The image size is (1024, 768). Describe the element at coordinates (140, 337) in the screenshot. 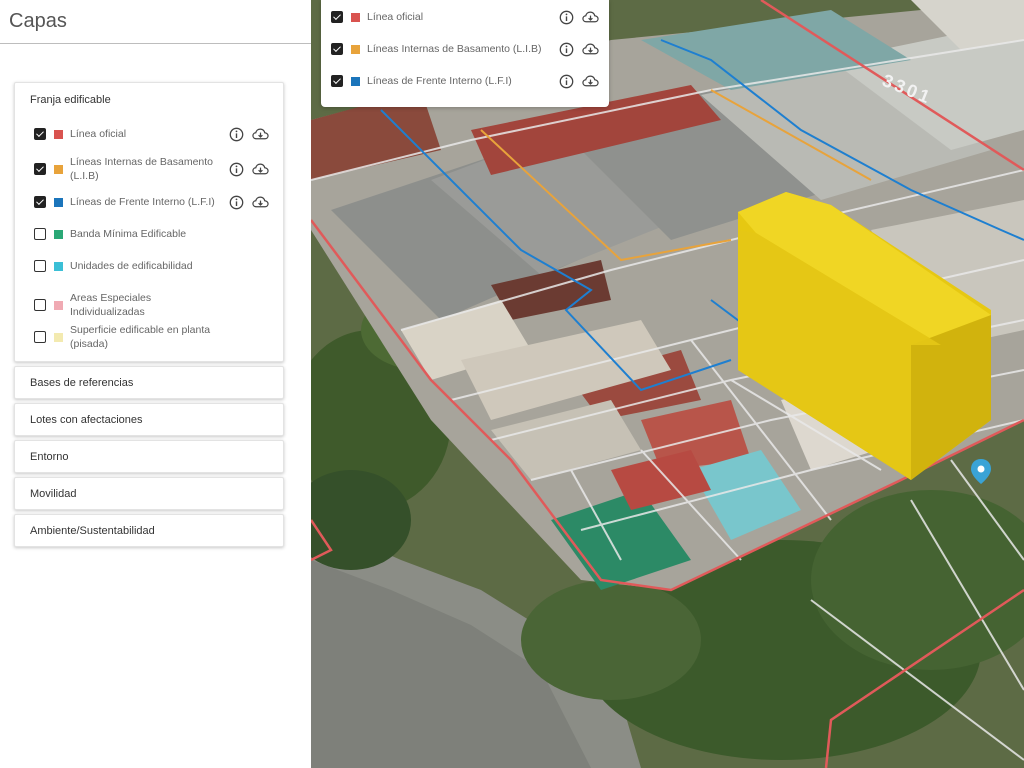

I see `layer-label: Superficie edificable en planta (pisada)` at that location.